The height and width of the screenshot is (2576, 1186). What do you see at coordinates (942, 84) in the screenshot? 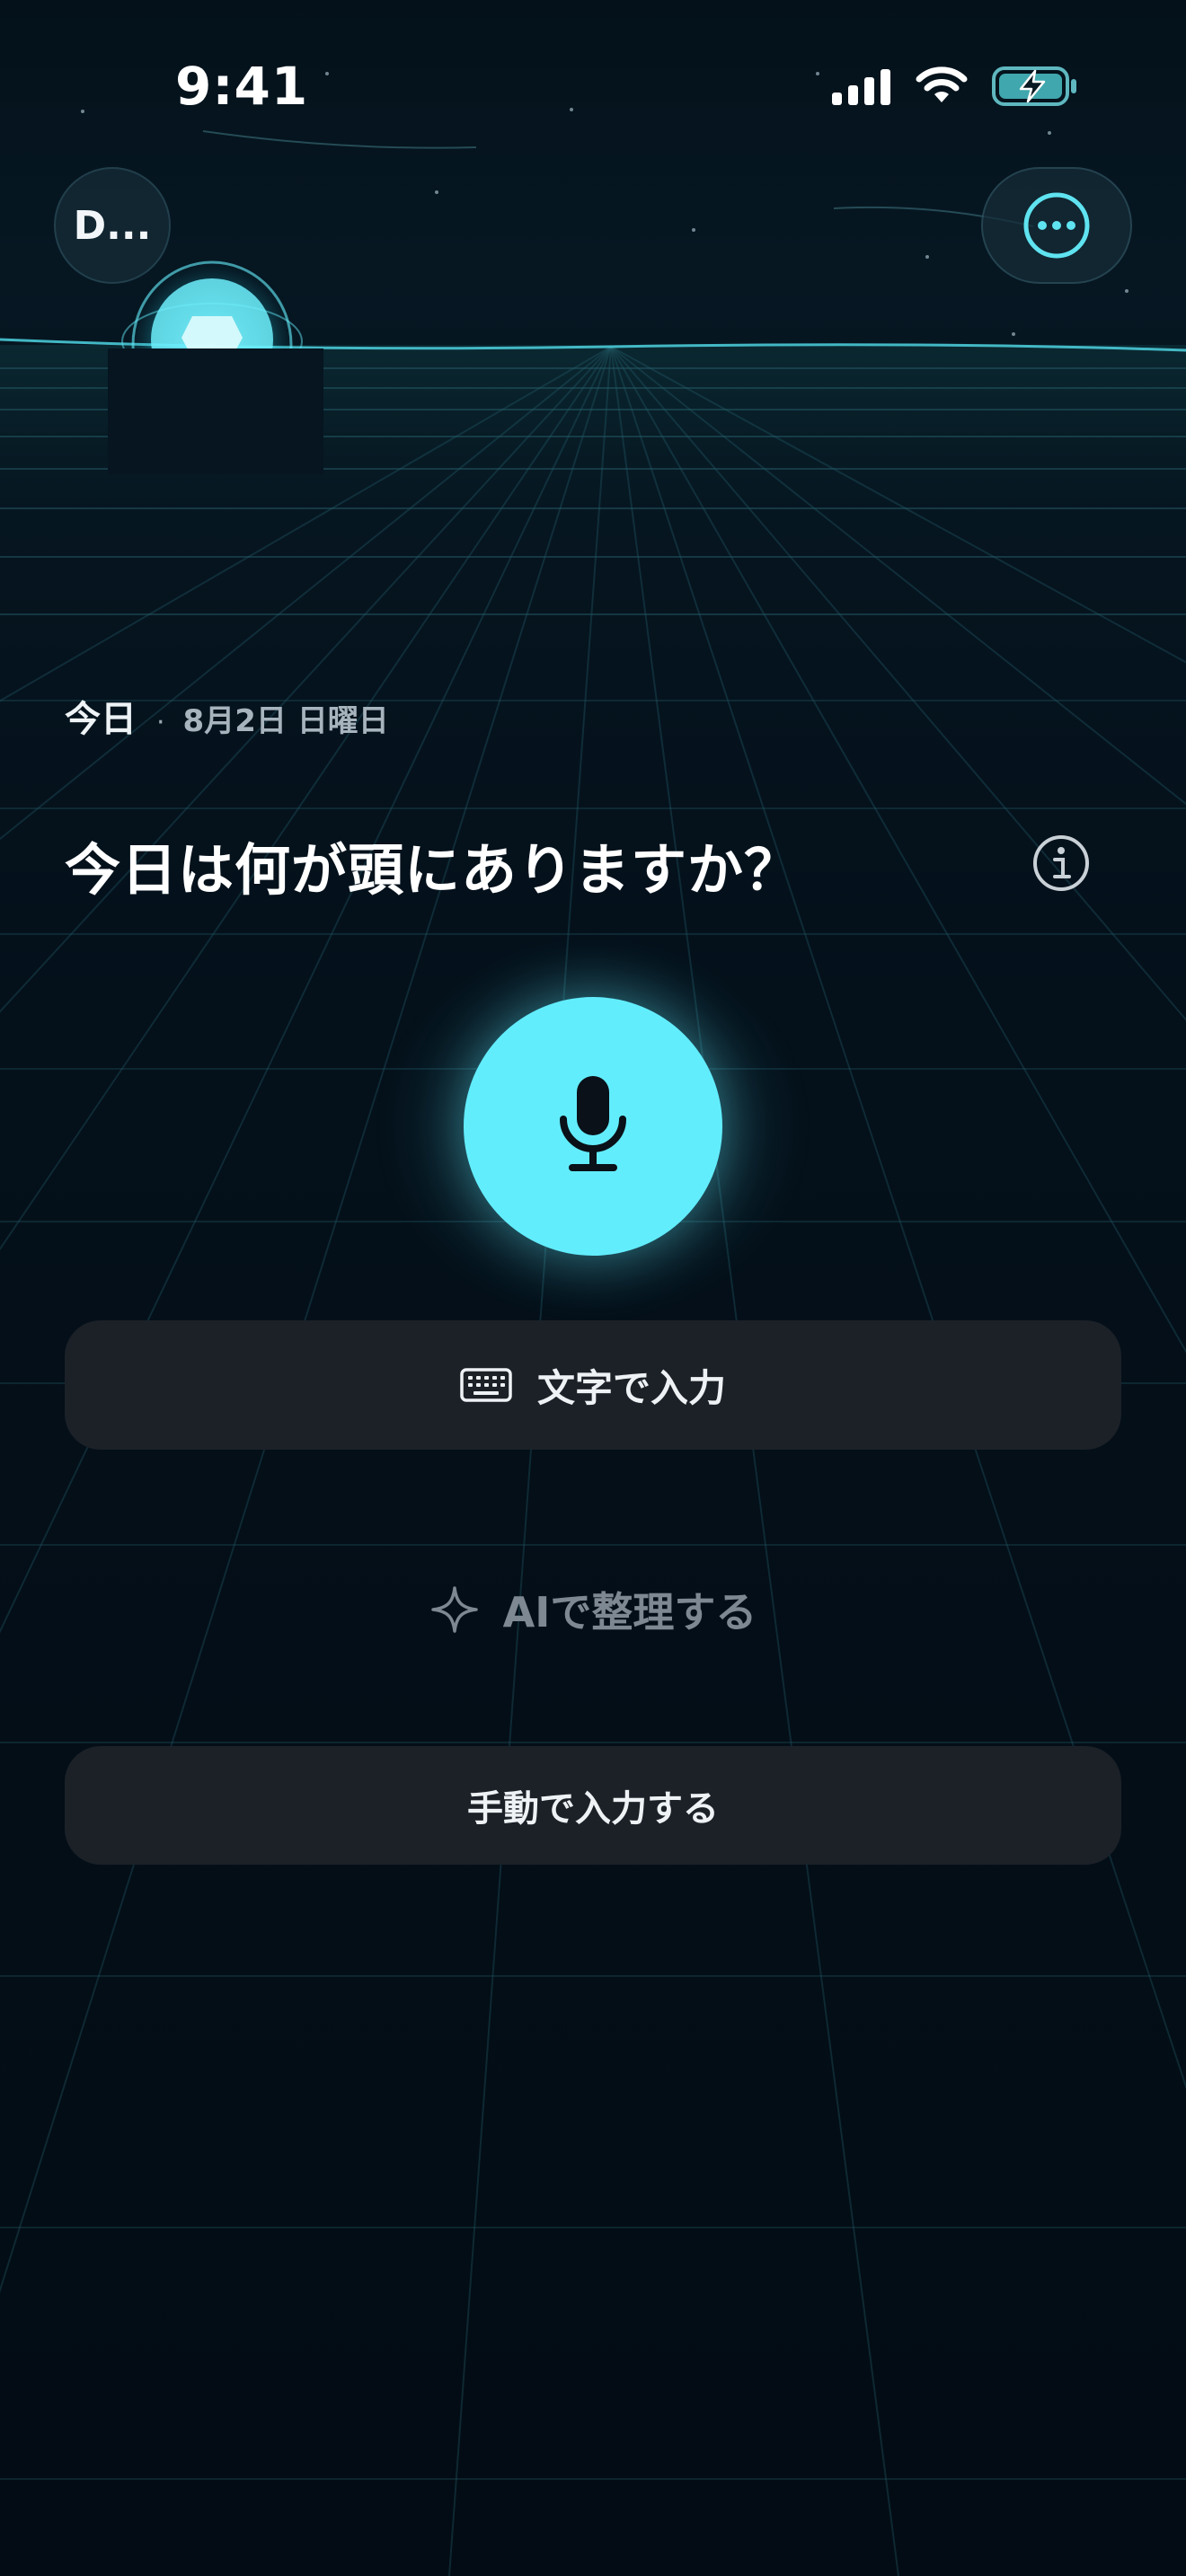
I see `wifi-icon` at bounding box center [942, 84].